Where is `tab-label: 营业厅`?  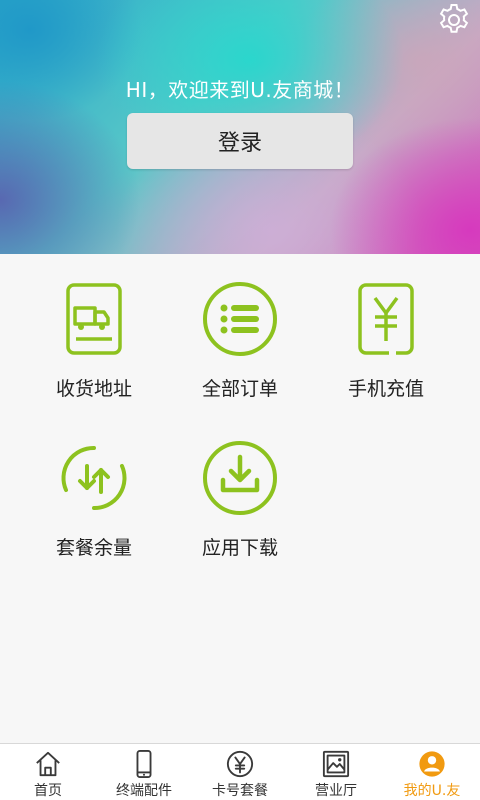 tab-label: 营业厅 is located at coordinates (336, 791).